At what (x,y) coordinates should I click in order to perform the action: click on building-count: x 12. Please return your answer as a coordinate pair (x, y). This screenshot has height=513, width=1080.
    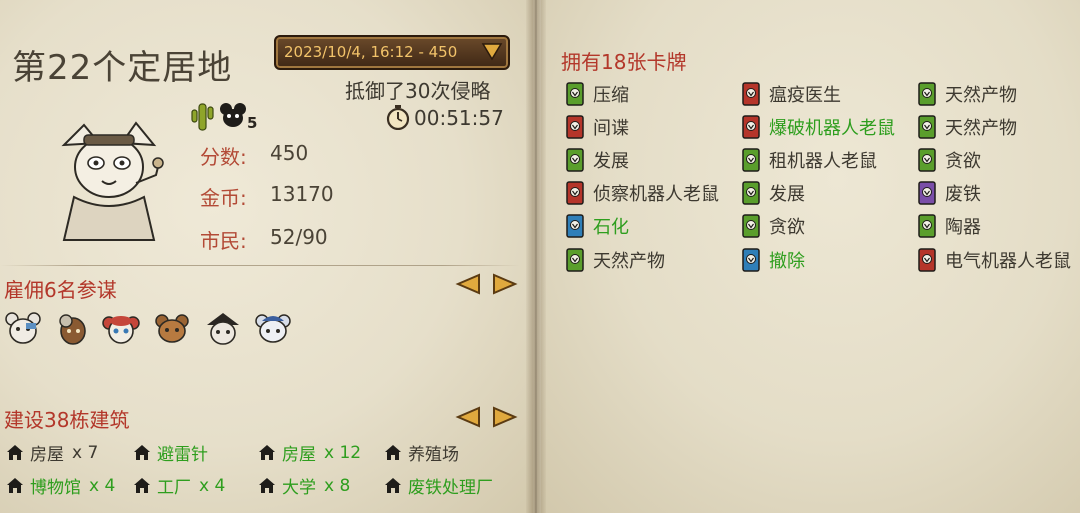
    Looking at the image, I should click on (343, 452).